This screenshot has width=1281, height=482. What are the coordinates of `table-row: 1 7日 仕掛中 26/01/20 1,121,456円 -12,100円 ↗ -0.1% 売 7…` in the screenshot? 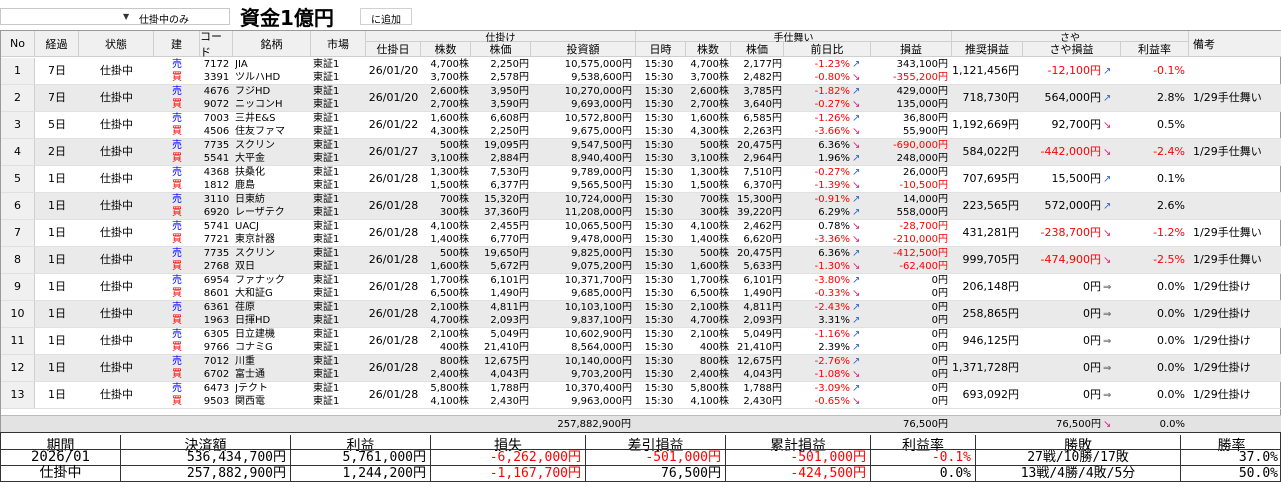 It's located at (641, 71).